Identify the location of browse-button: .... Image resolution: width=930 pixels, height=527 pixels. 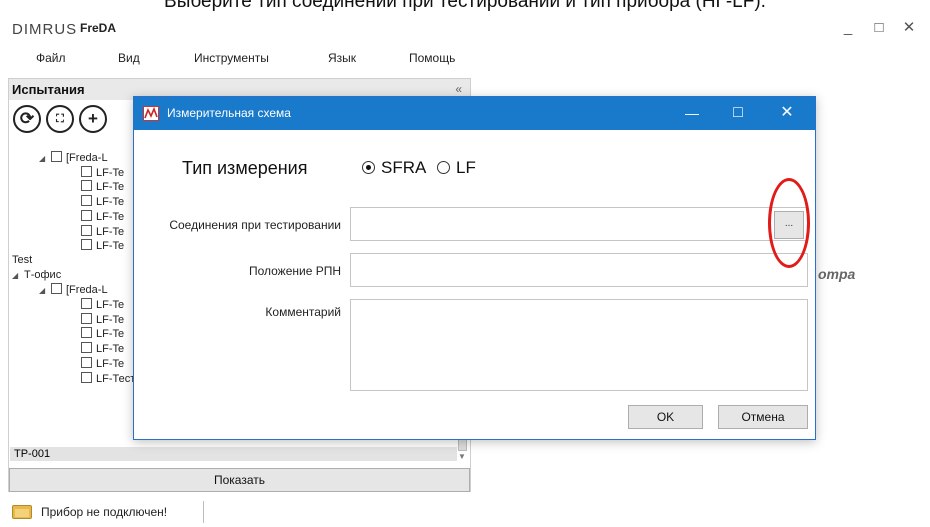
(789, 225).